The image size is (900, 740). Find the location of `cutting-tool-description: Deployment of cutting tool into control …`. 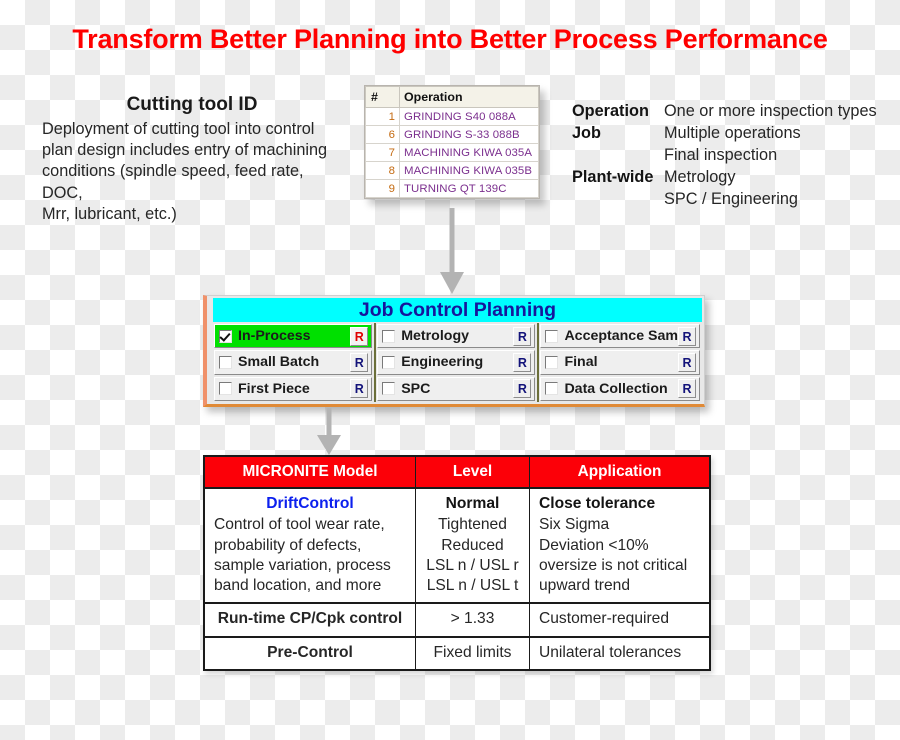

cutting-tool-description: Deployment of cutting tool into control … is located at coordinates (192, 172).